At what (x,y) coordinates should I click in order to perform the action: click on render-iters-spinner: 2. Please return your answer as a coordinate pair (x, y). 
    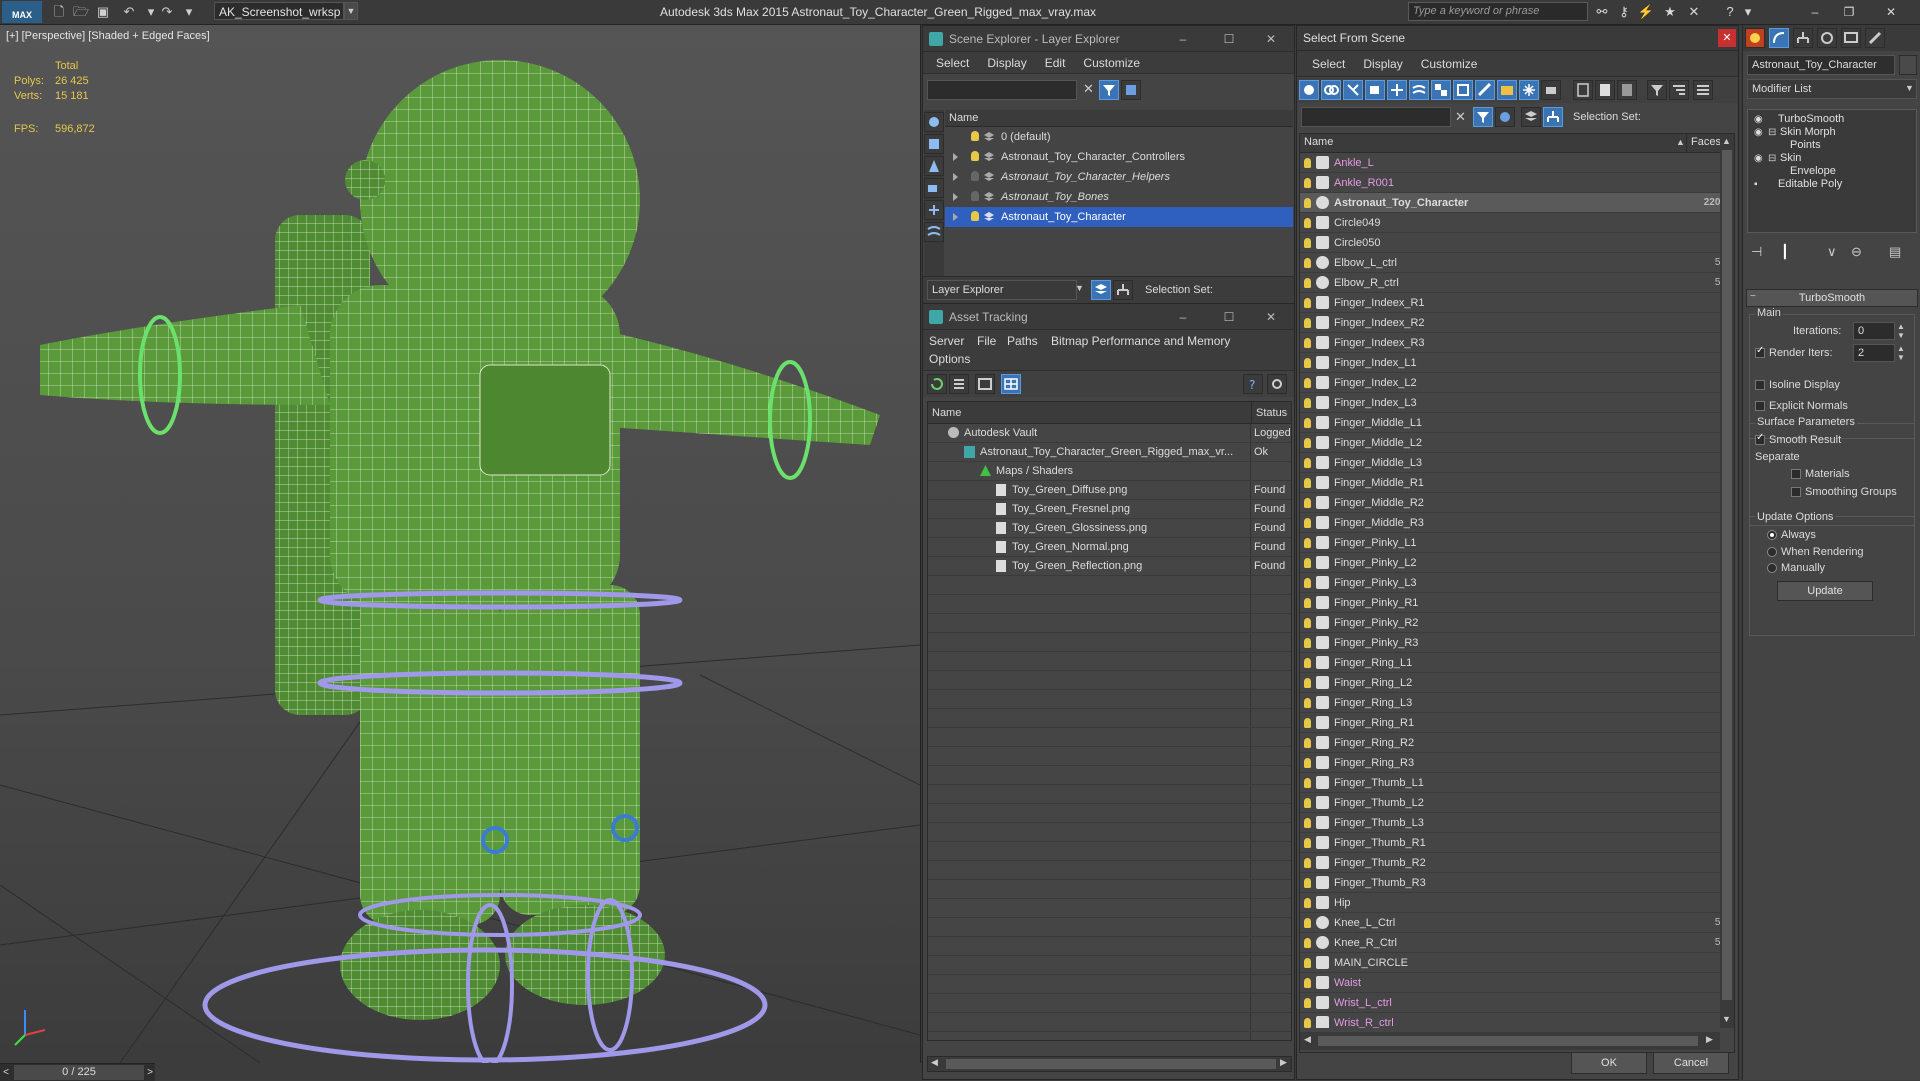
    Looking at the image, I should click on (1874, 353).